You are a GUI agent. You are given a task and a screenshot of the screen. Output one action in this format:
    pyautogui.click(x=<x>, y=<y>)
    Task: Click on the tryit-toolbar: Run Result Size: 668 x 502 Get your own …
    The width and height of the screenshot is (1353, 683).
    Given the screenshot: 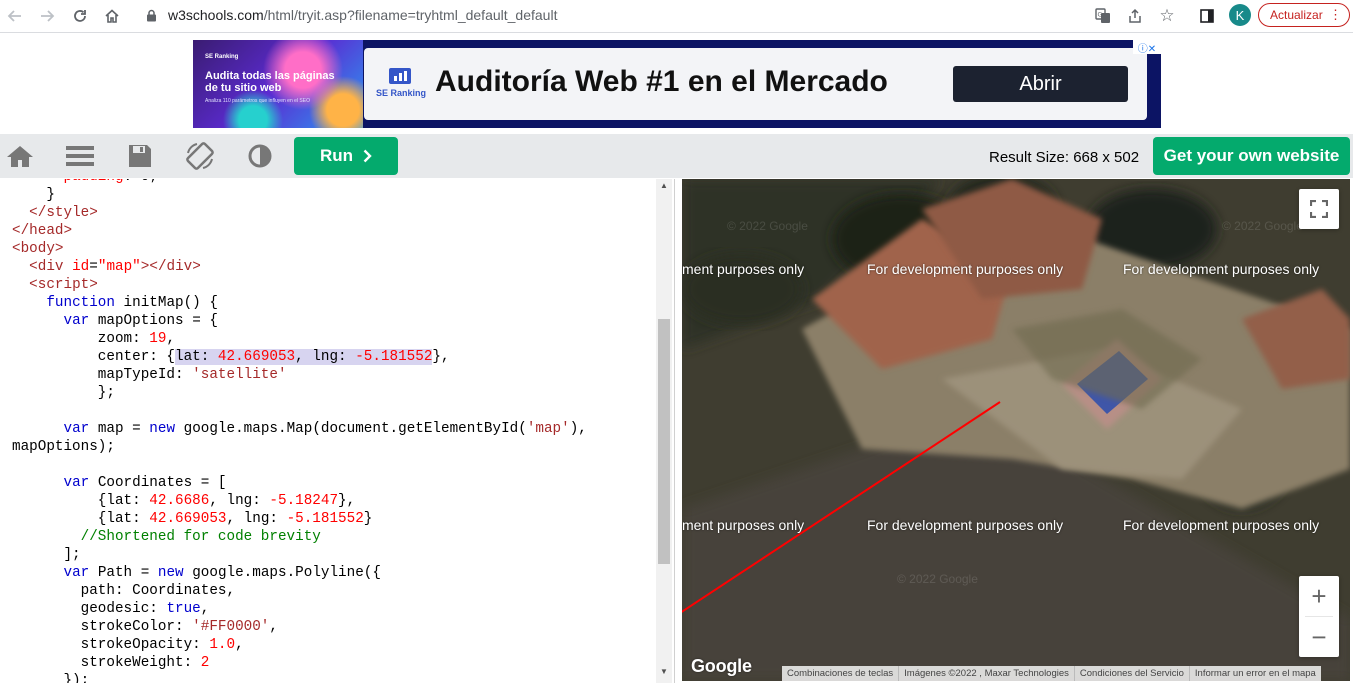 What is the action you would take?
    pyautogui.click(x=676, y=156)
    